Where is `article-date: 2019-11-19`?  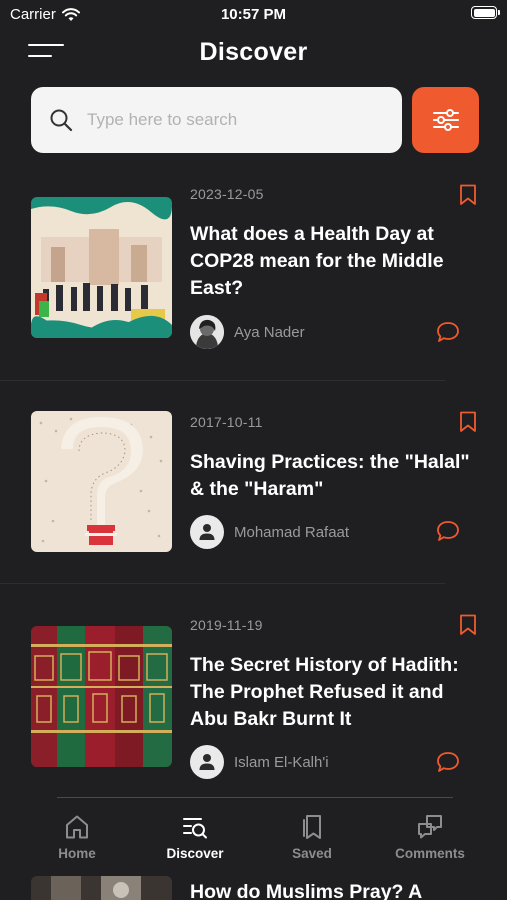
article-date: 2019-11-19 is located at coordinates (226, 625).